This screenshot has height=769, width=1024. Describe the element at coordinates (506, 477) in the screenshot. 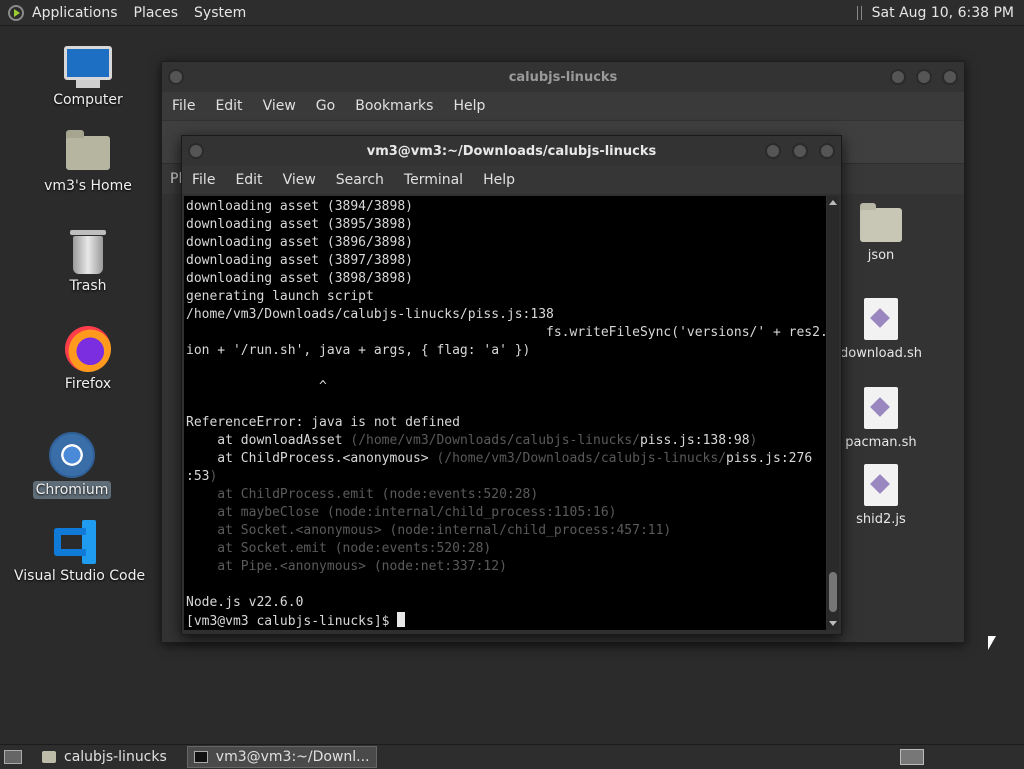

I see `stack-line: :53)` at that location.